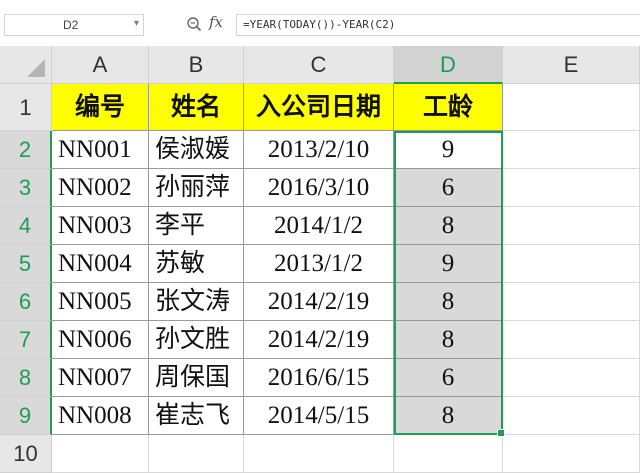 This screenshot has height=473, width=640. Describe the element at coordinates (26, 65) in the screenshot. I see `select-all-corner` at that location.